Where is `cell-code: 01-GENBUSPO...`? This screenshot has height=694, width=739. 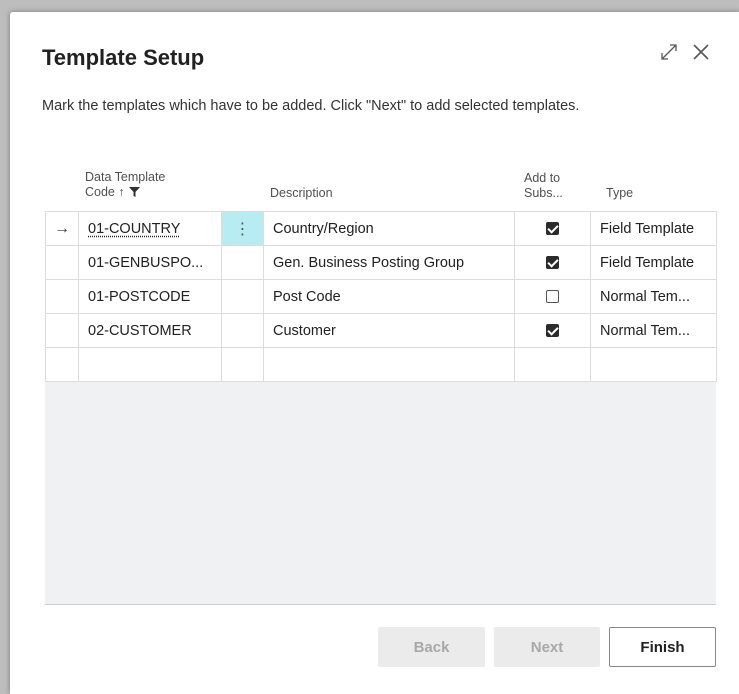 cell-code: 01-GENBUSPO... is located at coordinates (150, 262).